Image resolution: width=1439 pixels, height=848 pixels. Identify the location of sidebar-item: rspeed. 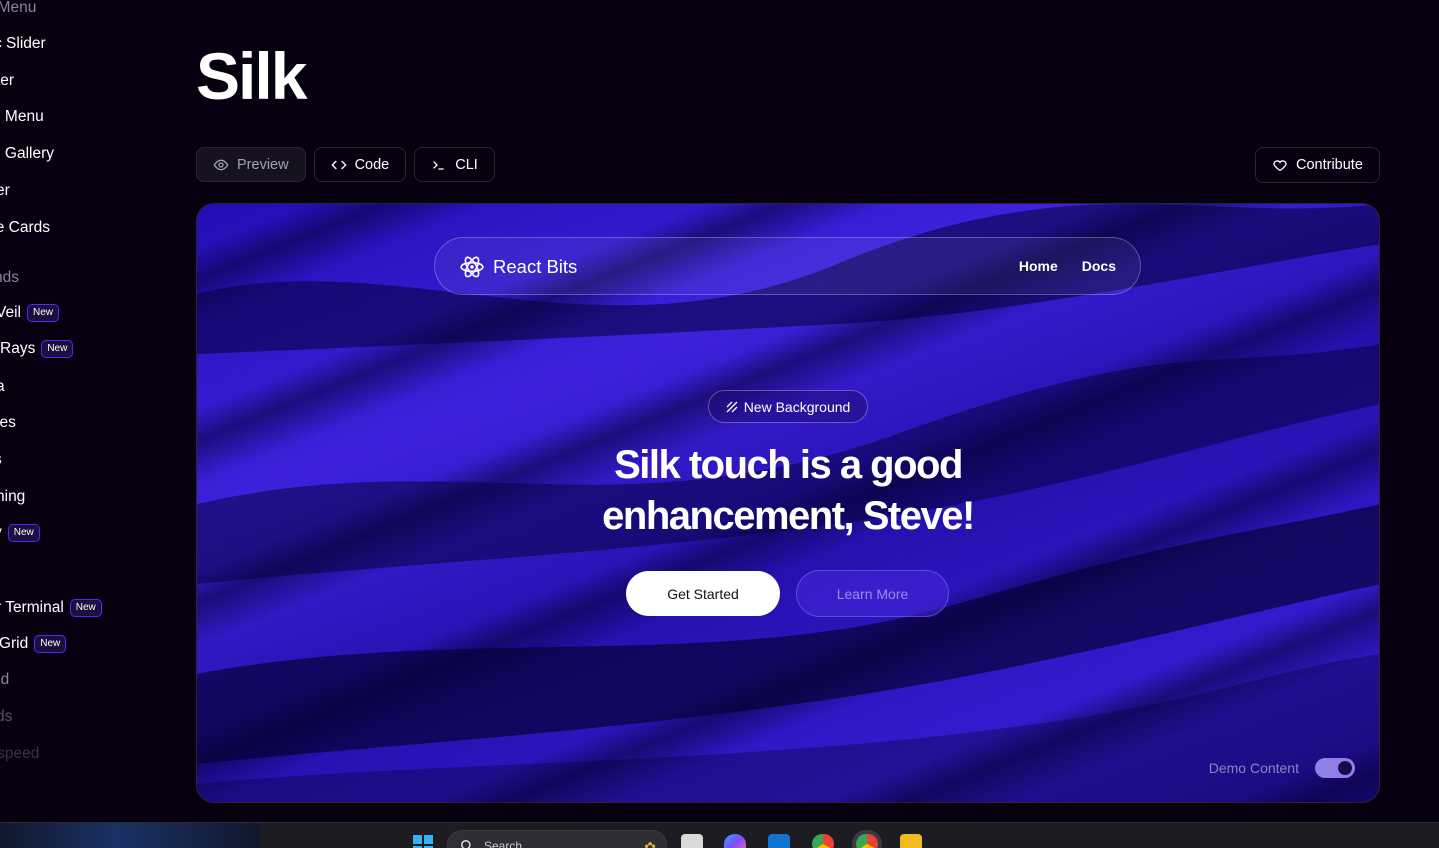
(19, 754).